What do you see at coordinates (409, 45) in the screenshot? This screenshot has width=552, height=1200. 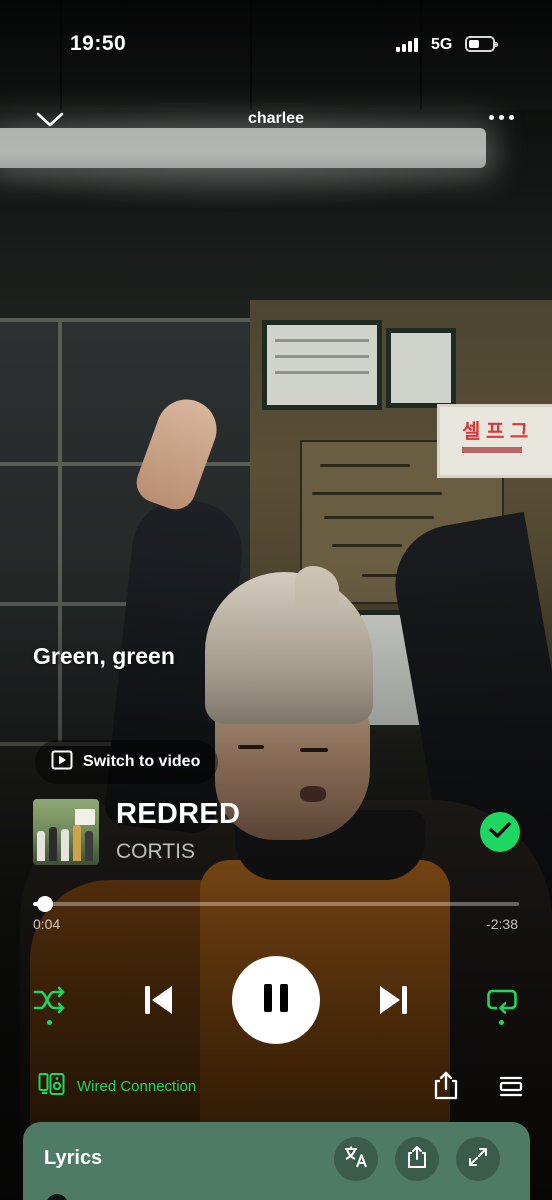 I see `signal-icon` at bounding box center [409, 45].